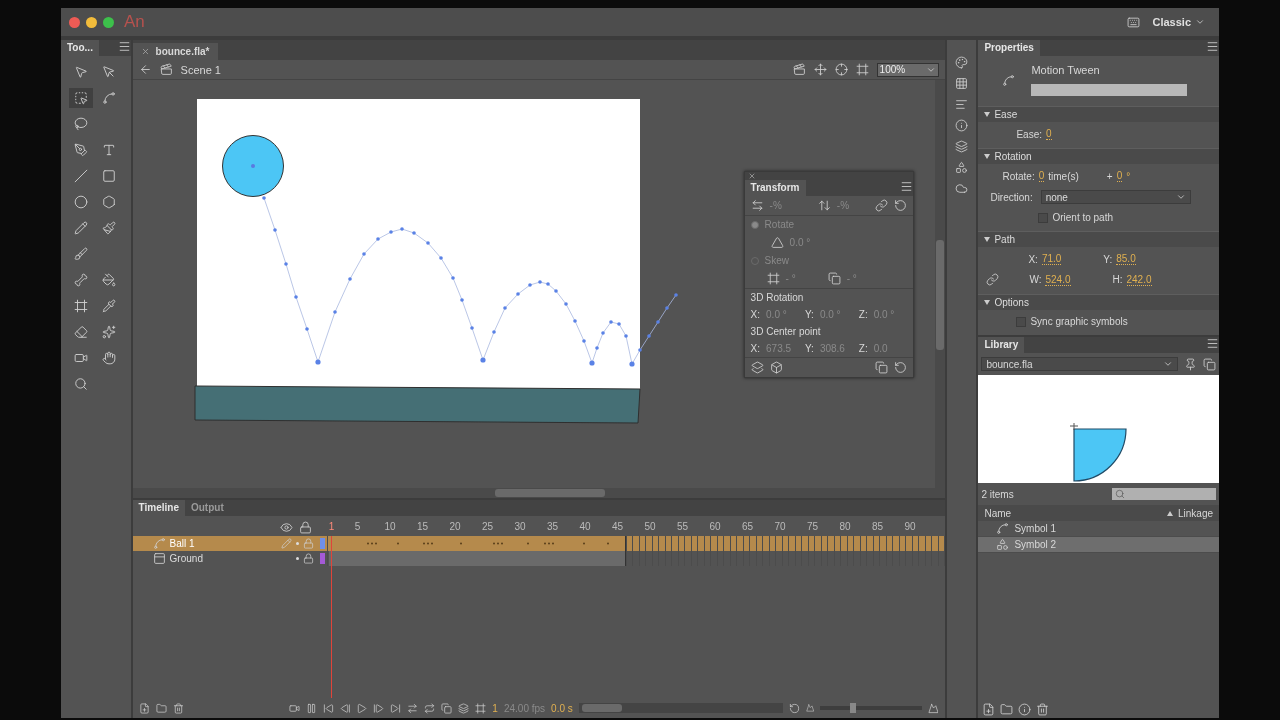 The width and height of the screenshot is (1280, 720). What do you see at coordinates (1190, 364) in the screenshot?
I see `pin-icon` at bounding box center [1190, 364].